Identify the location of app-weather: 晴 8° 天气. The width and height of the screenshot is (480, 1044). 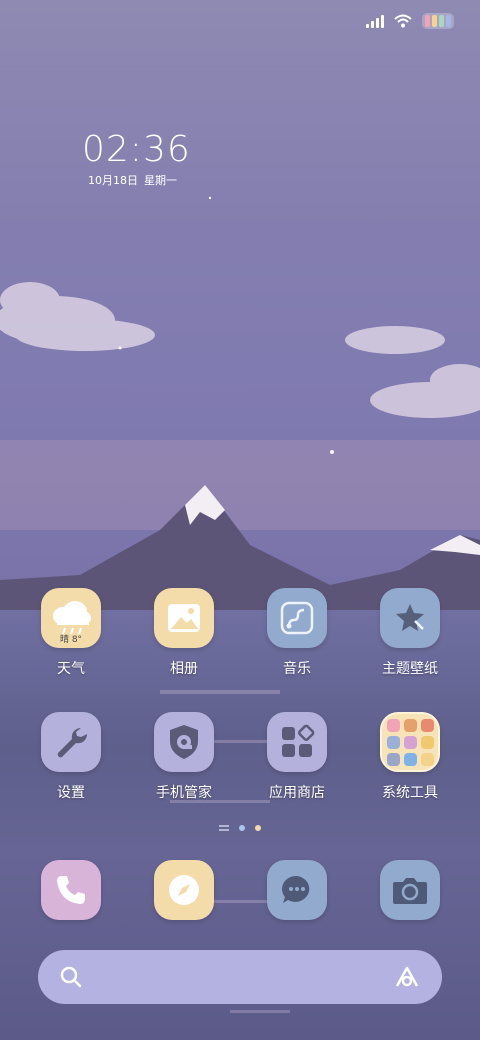
(71, 633).